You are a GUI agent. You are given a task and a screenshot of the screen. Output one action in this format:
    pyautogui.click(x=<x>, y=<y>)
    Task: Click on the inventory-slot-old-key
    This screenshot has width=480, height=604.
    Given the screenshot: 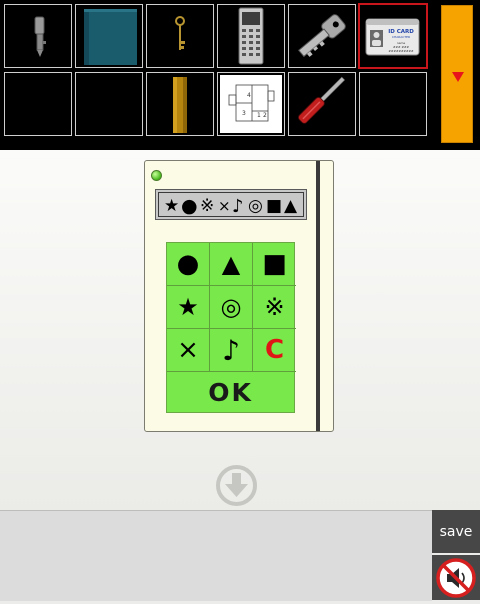 What is the action you would take?
    pyautogui.click(x=180, y=36)
    